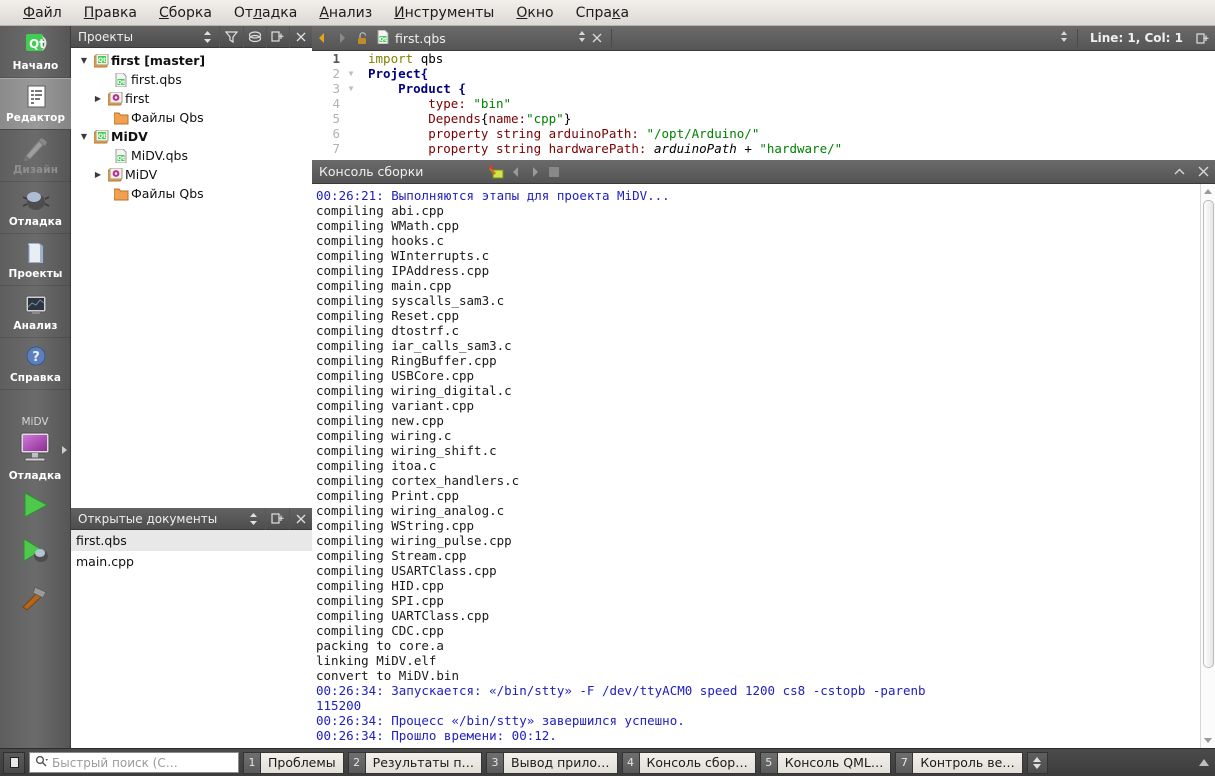  I want to click on line-col-indicator: Line: 1, Col: 1, so click(1136, 38).